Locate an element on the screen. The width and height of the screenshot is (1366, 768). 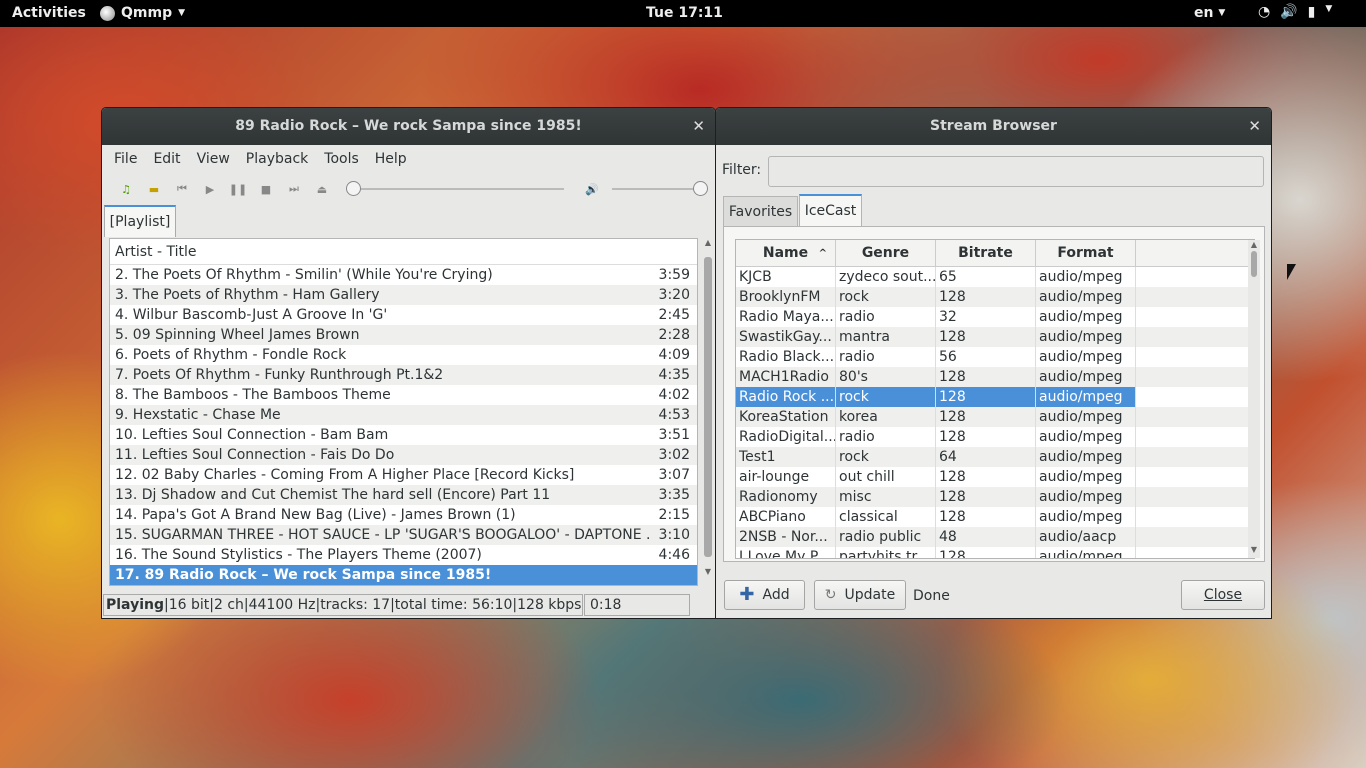
eject-icon: ⏏ is located at coordinates (322, 189).